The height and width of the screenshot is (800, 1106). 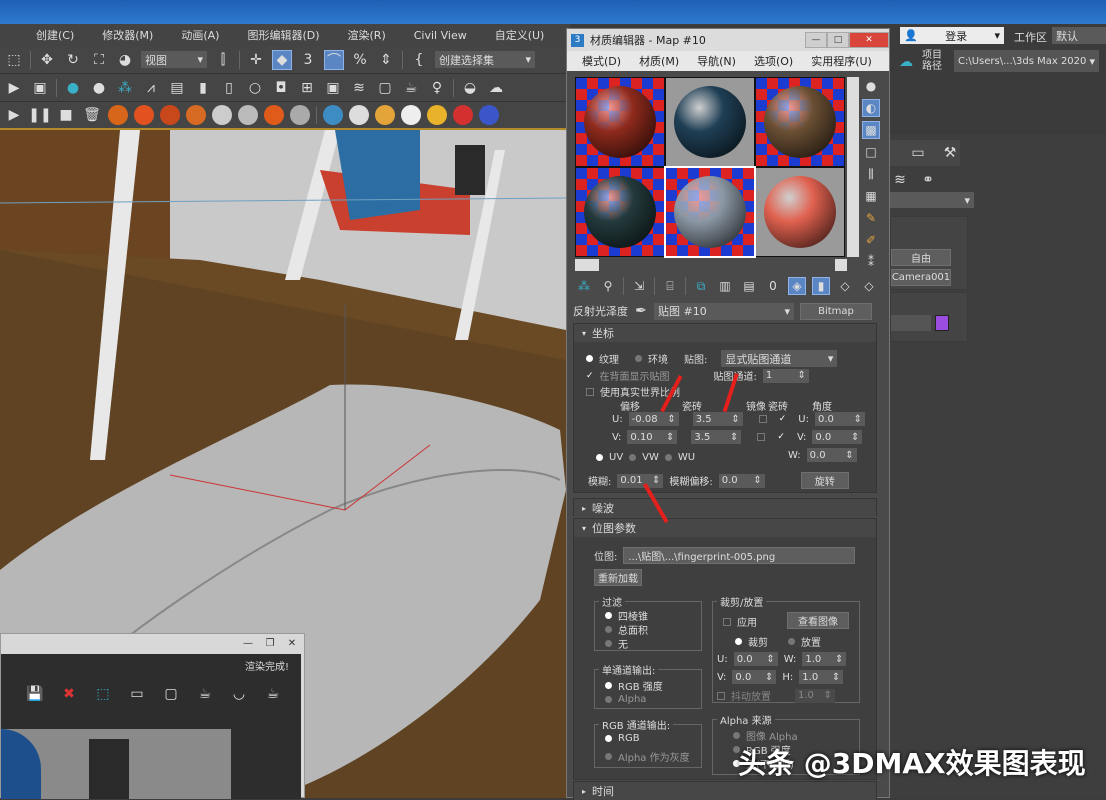 What do you see at coordinates (950, 153) in the screenshot?
I see `utilities-tab-icon: ⚒` at bounding box center [950, 153].